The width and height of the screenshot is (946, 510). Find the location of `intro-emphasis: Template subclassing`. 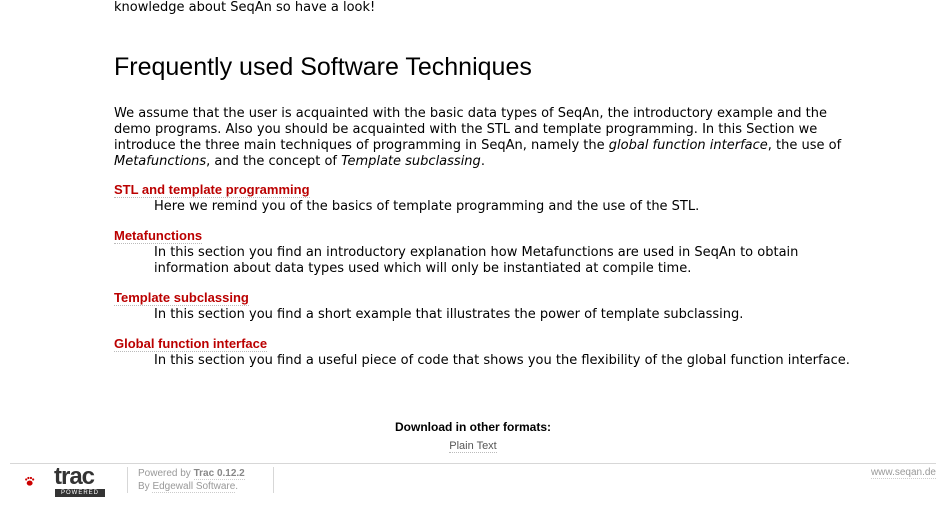

intro-emphasis: Template subclassing is located at coordinates (411, 161).